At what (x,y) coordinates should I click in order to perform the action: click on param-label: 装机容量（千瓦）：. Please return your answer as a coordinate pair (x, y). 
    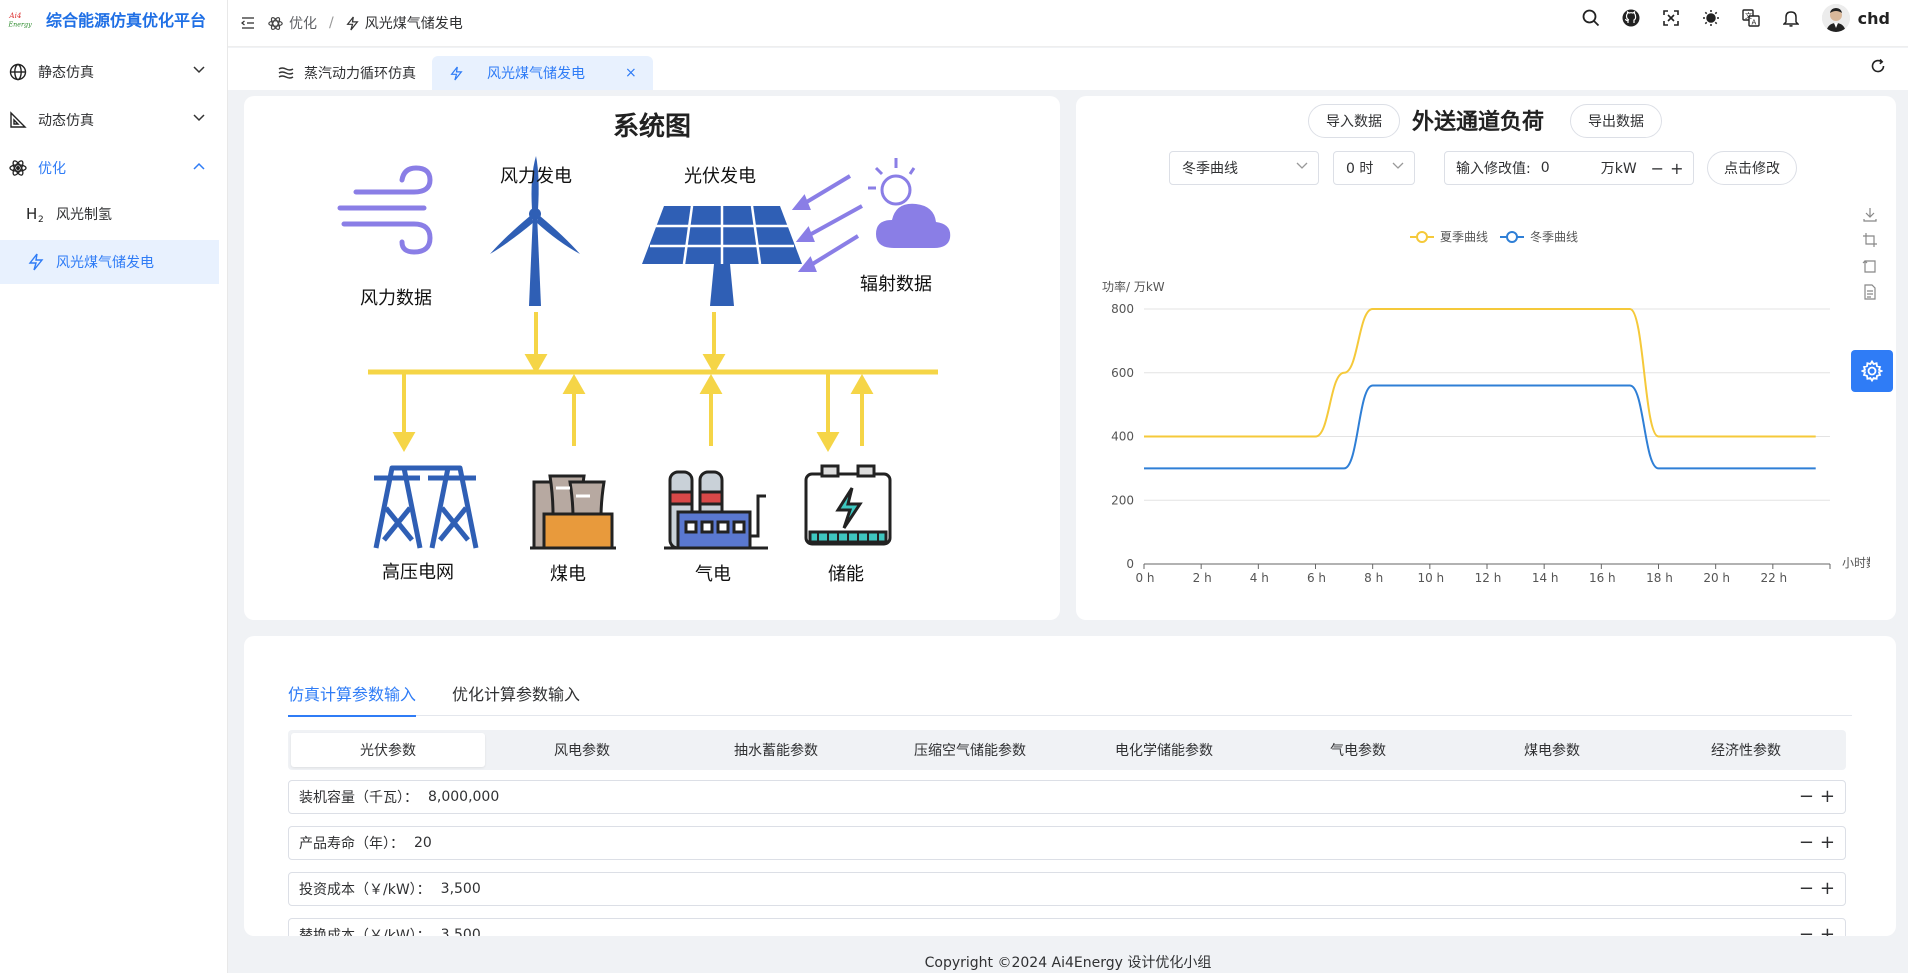
    Looking at the image, I should click on (358, 798).